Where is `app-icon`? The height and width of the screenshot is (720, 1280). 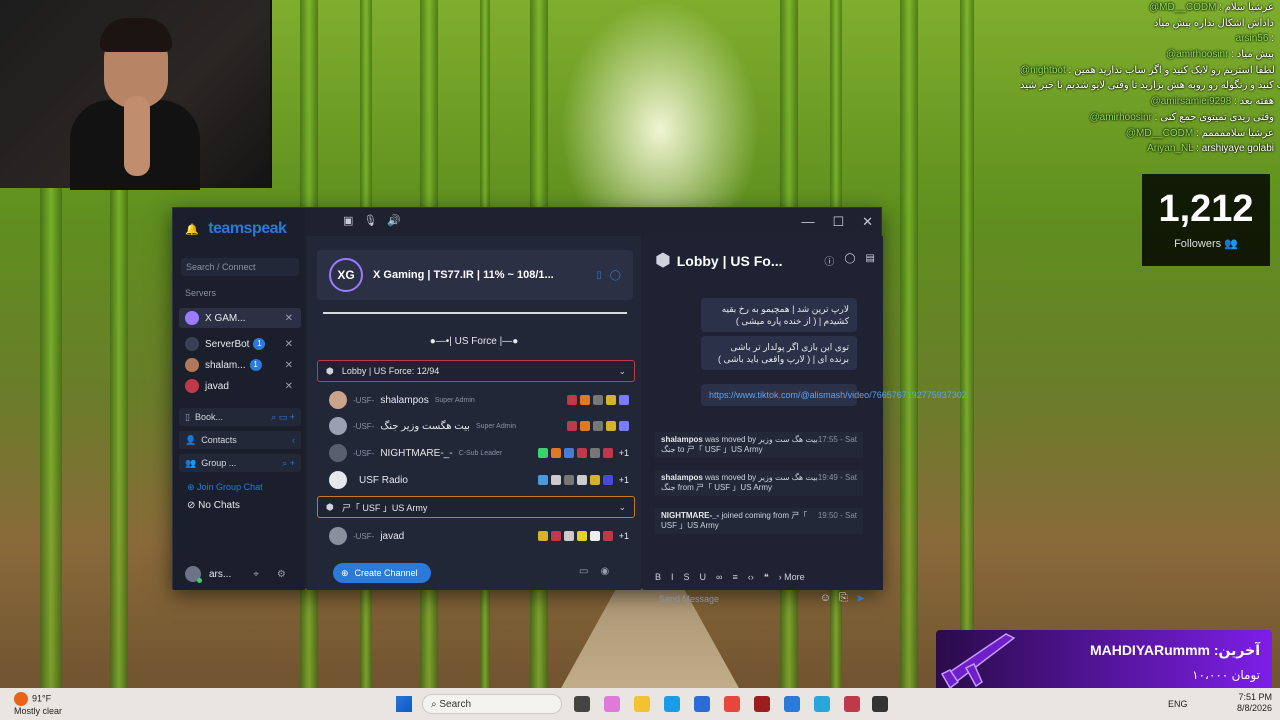 app-icon is located at coordinates (762, 704).